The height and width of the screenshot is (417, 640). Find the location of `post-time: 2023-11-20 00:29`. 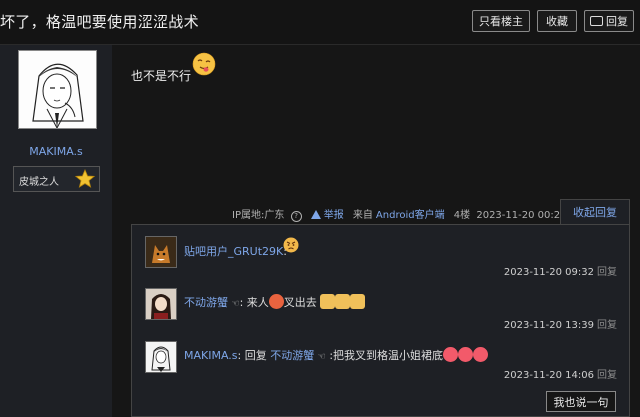

post-time: 2023-11-20 00:29 is located at coordinates (521, 215).